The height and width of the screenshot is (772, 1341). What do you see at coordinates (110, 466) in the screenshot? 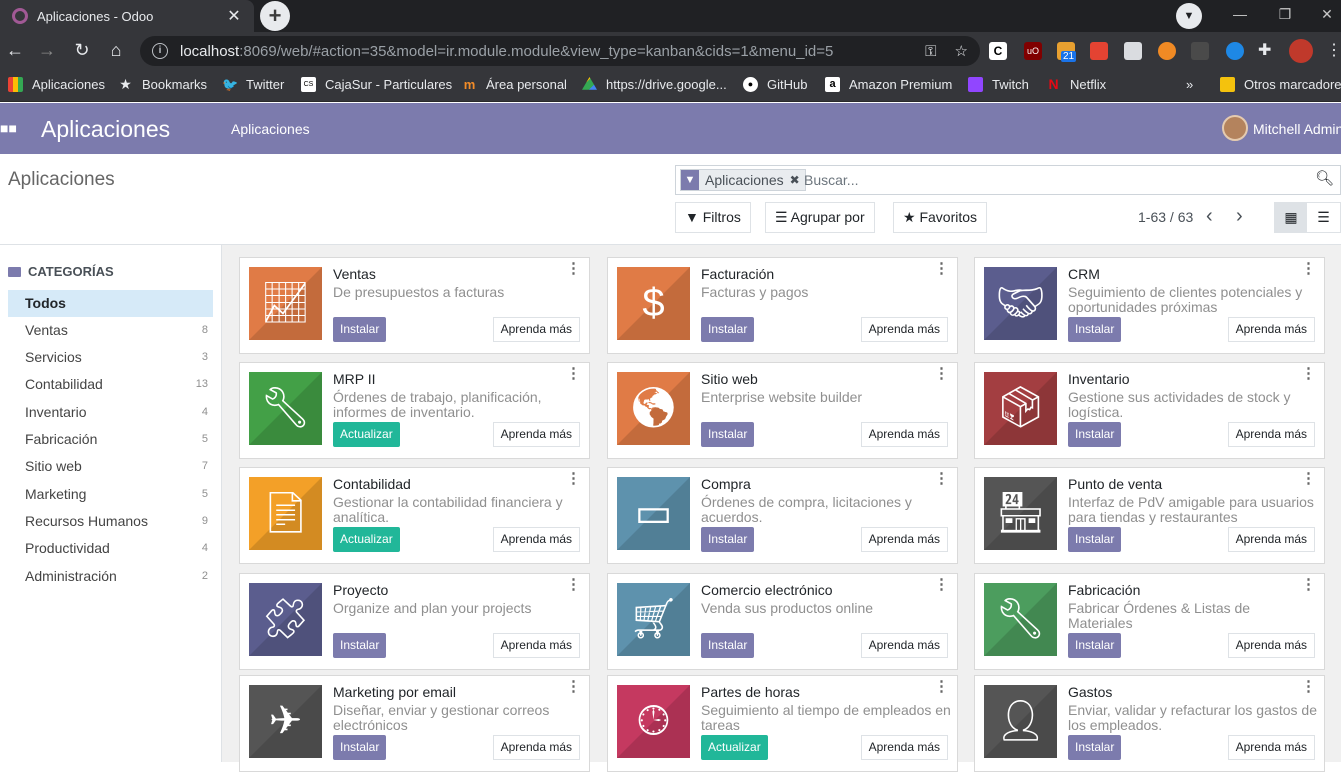
I see `sidebar-item-6: Sitio web 7` at bounding box center [110, 466].